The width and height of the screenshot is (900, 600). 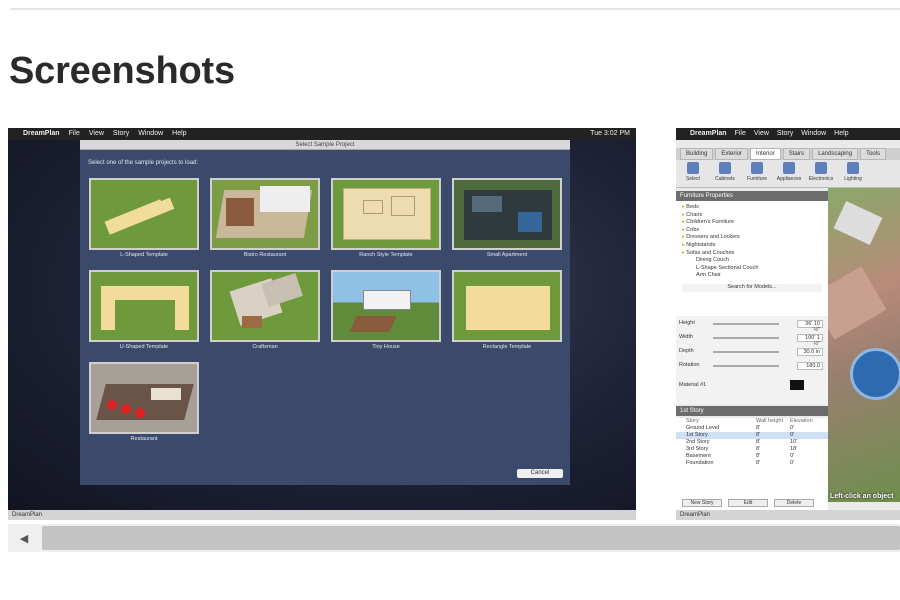 What do you see at coordinates (386, 306) in the screenshot?
I see `template-thumb-tiny-house` at bounding box center [386, 306].